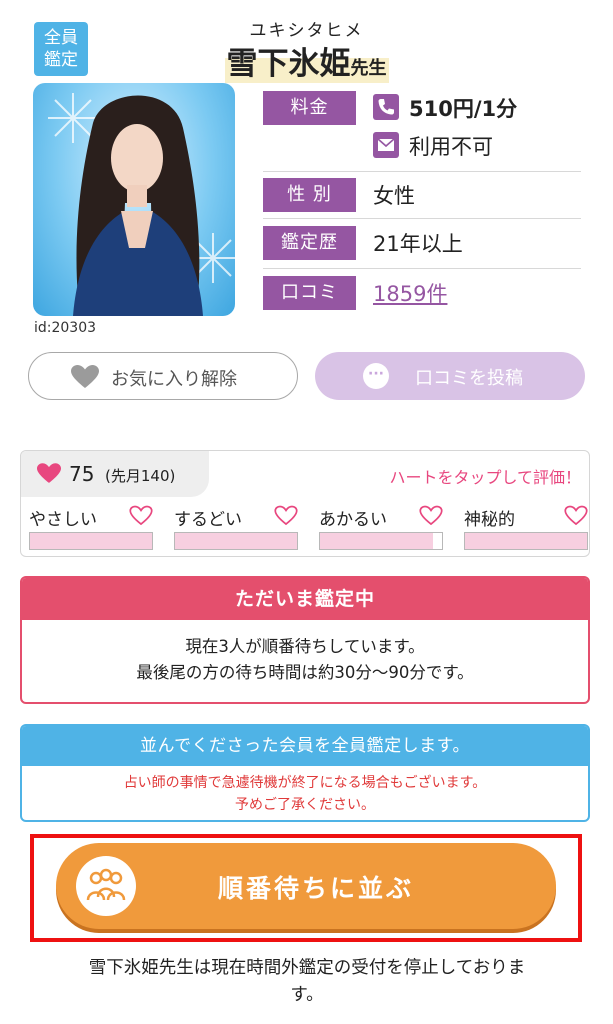  I want to click on gender-row: 性 別 女性, so click(422, 195).